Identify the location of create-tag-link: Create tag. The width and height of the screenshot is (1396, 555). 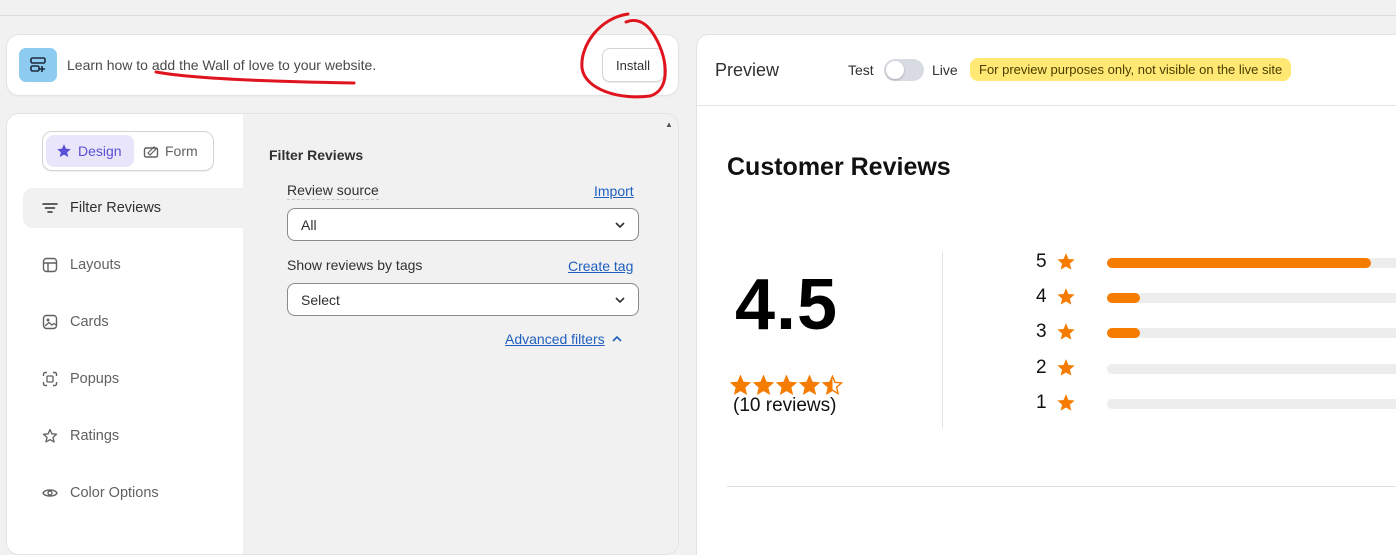
(600, 266).